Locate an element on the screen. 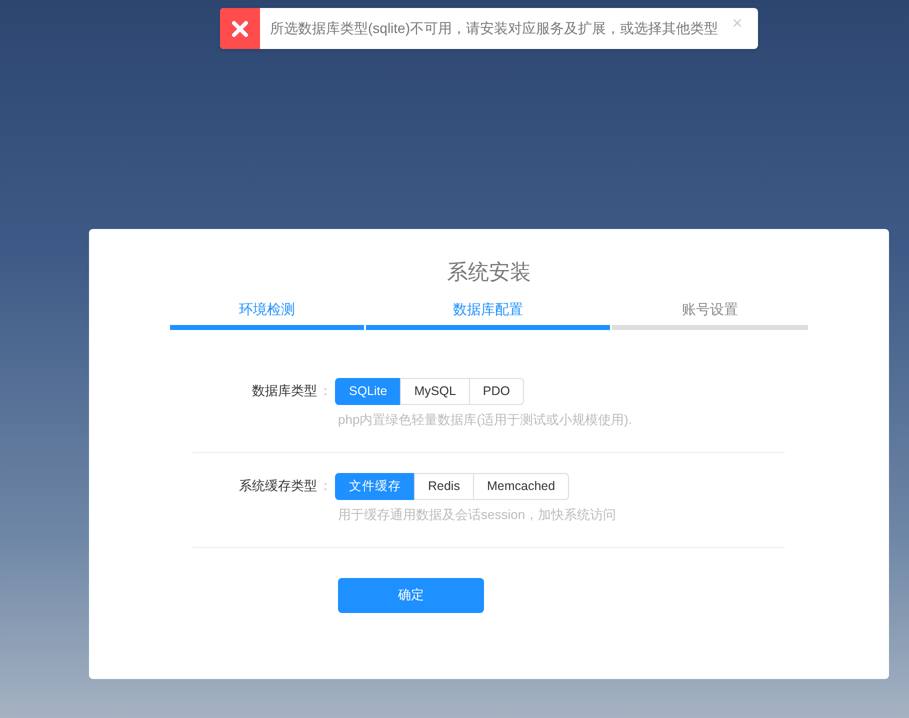 The height and width of the screenshot is (718, 909). option-button: Redis is located at coordinates (444, 486).